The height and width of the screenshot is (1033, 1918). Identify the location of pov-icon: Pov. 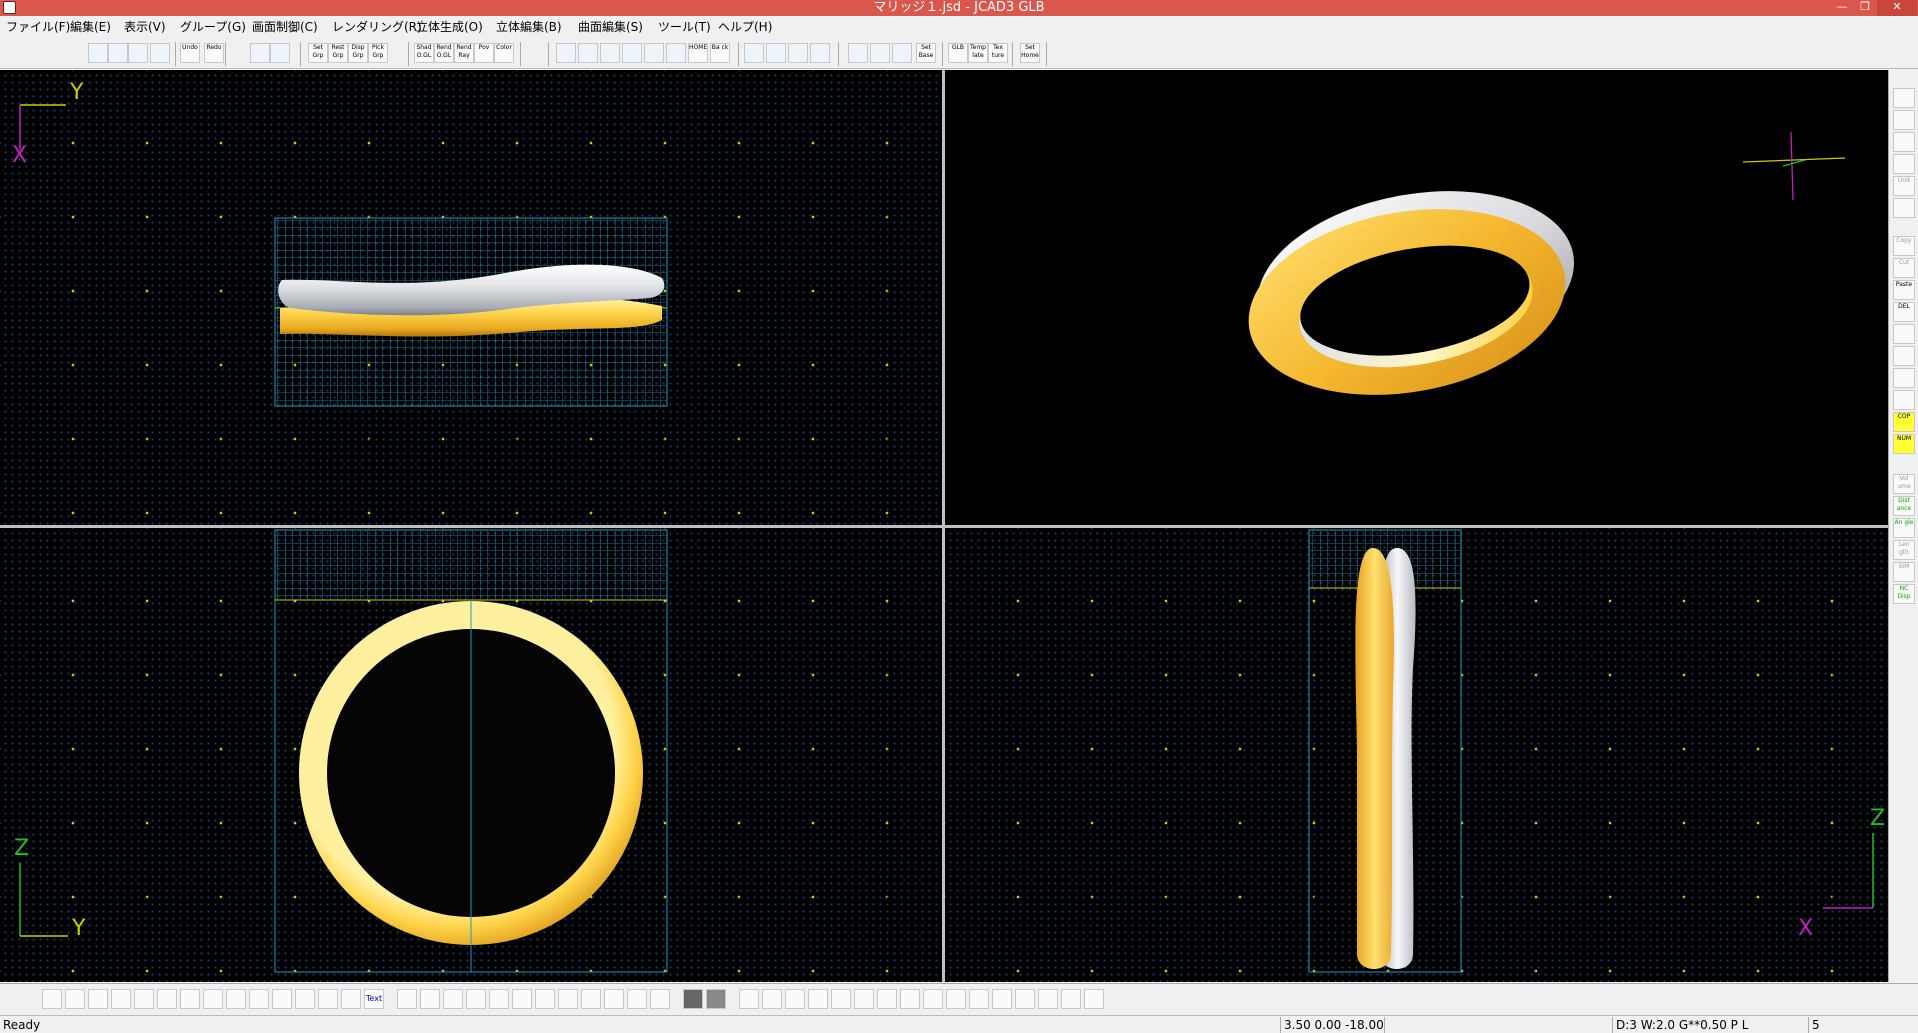
(484, 53).